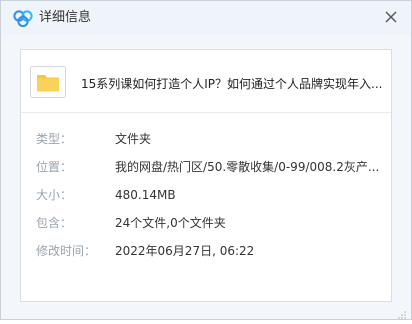  I want to click on baidu-netdisk-logo-icon, so click(23, 18).